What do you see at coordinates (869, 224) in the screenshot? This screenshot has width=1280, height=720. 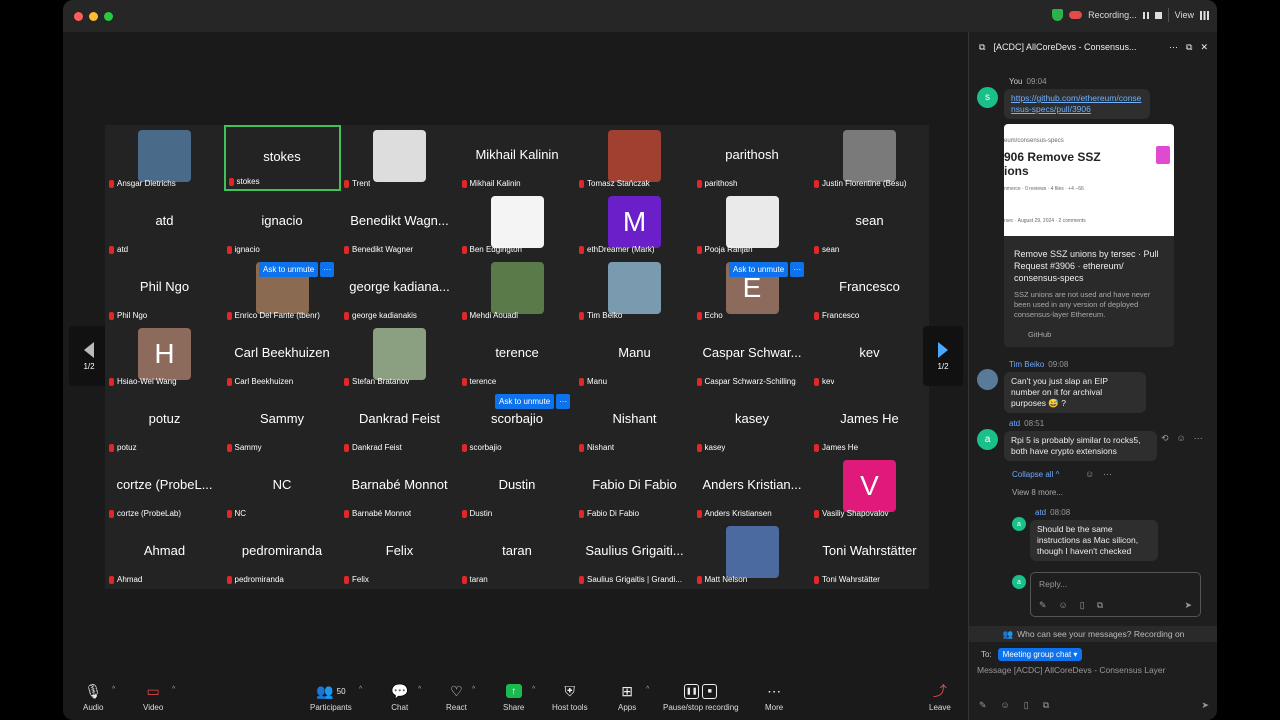 I see `participant-tile: sean sean` at bounding box center [869, 224].